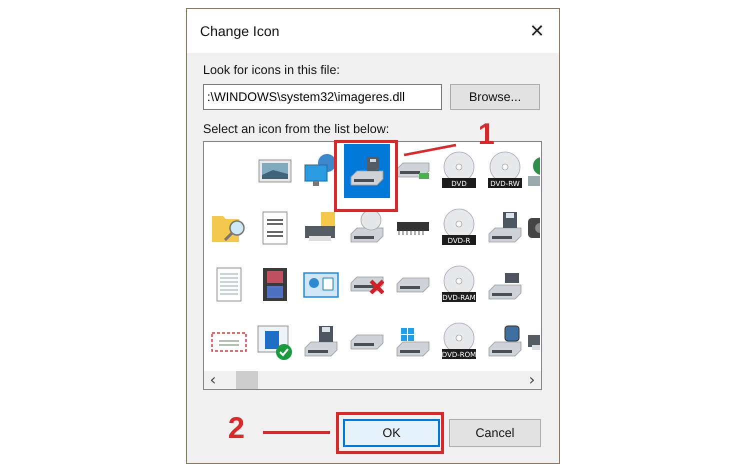 The height and width of the screenshot is (475, 750). Describe the element at coordinates (372, 380) in the screenshot. I see `horizontal-scrollbar: ‹ ›` at that location.